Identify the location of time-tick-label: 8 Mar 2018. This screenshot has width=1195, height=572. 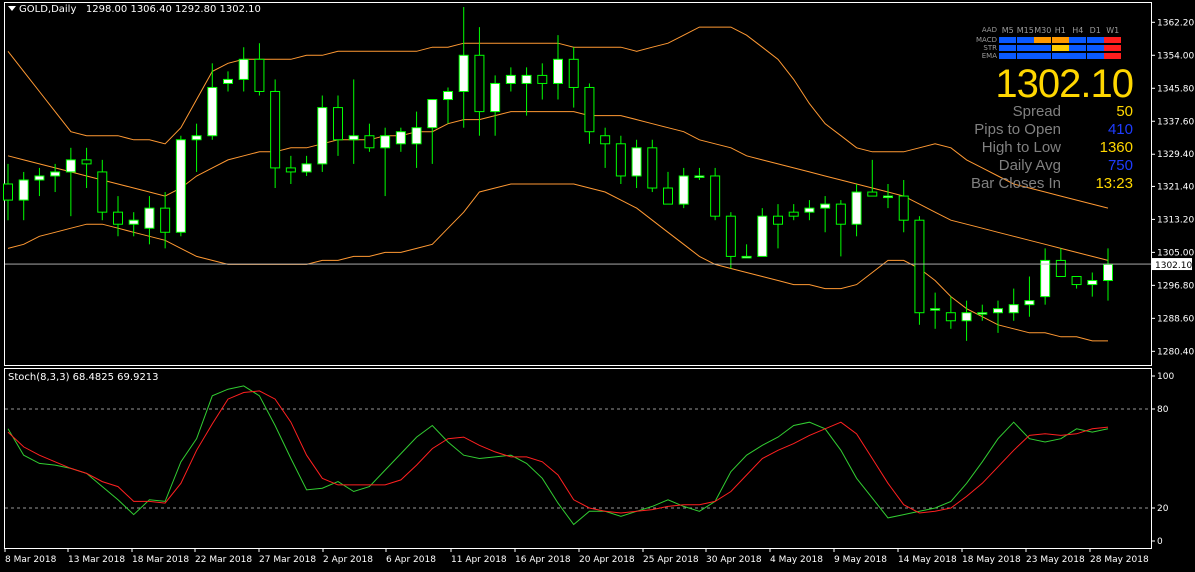
(31, 560).